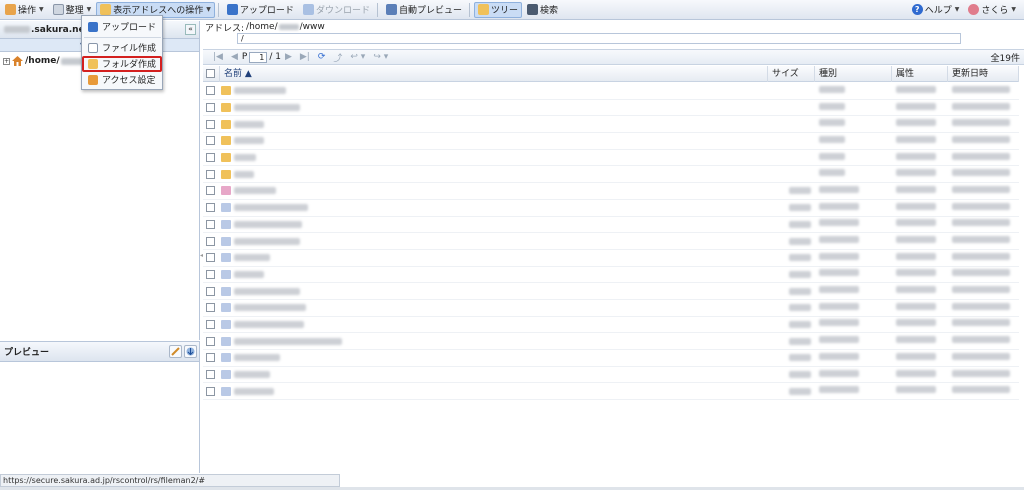  What do you see at coordinates (599, 38) in the screenshot?
I see `path-input: /` at bounding box center [599, 38].